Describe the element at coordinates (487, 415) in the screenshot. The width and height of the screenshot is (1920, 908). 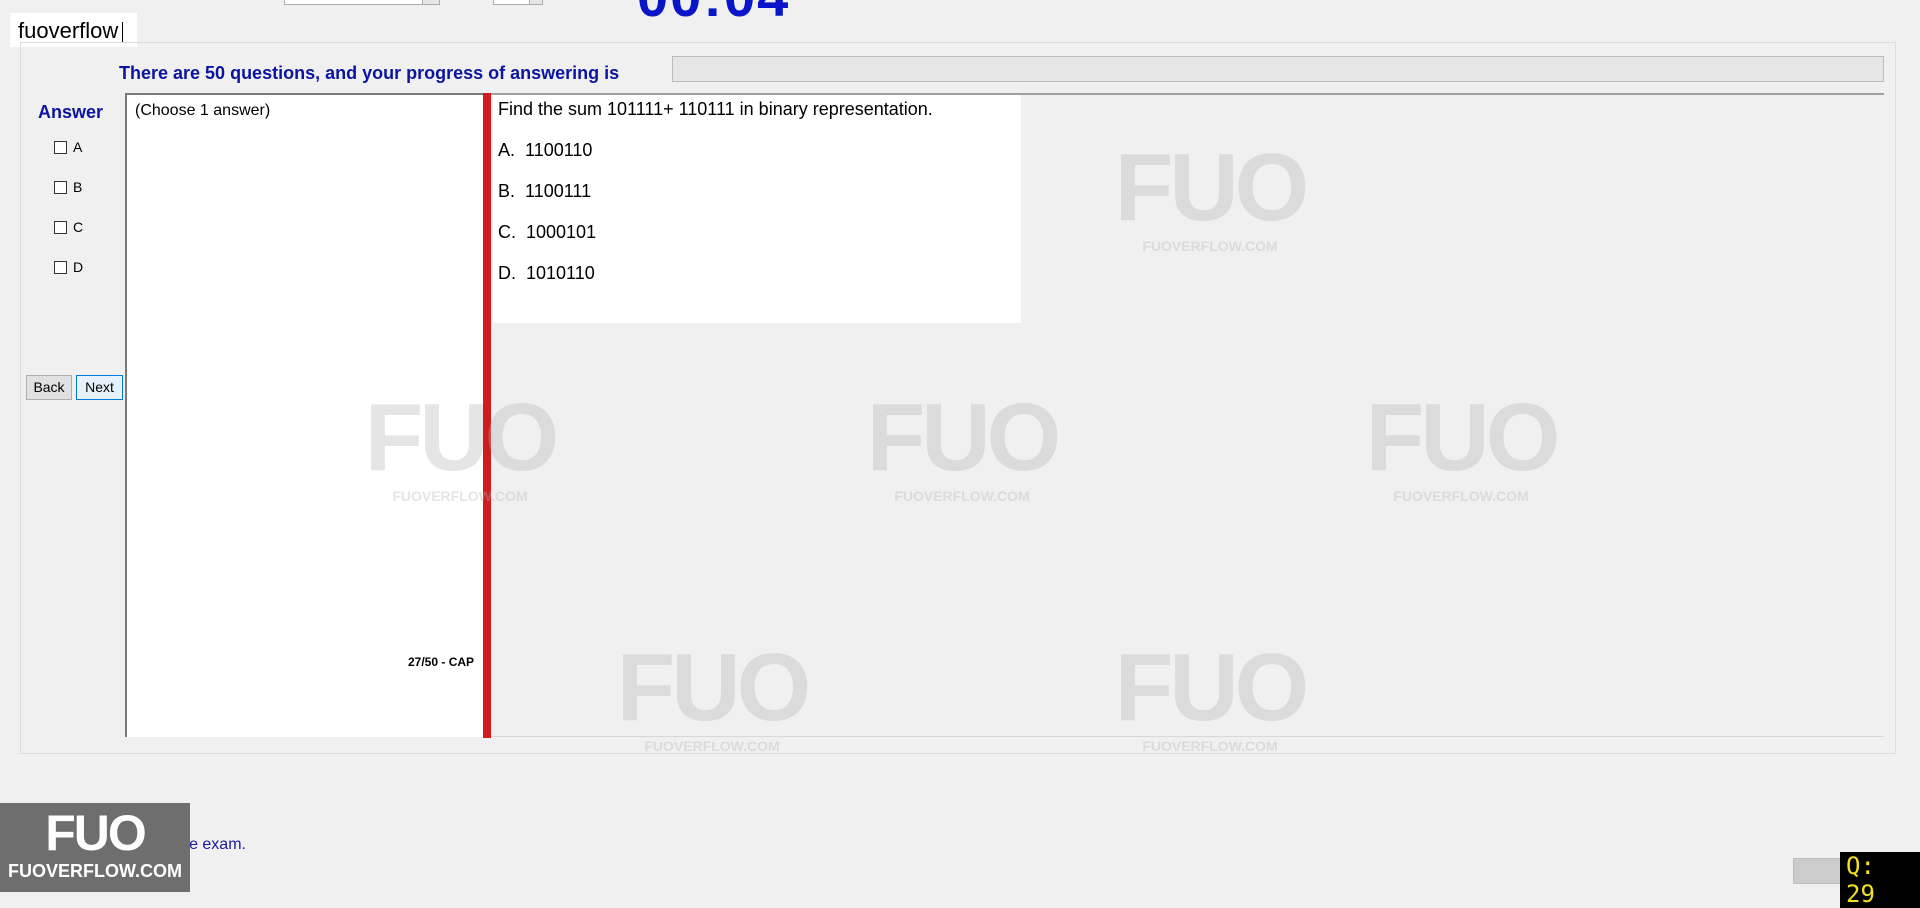
I see `panel-splitter` at that location.